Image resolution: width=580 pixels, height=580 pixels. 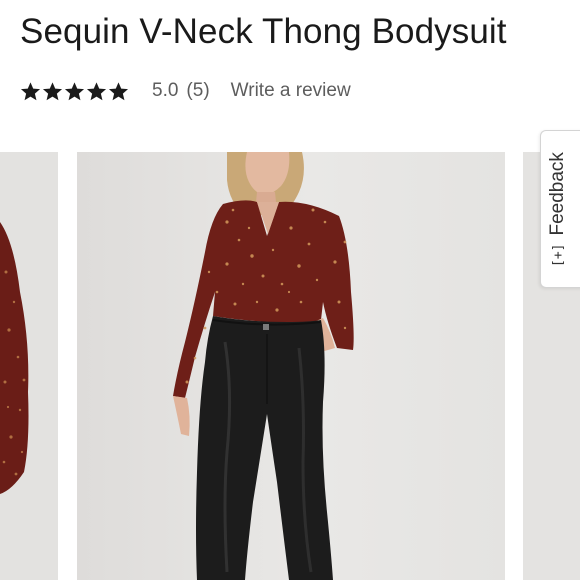 I want to click on star-rating, so click(x=74, y=91).